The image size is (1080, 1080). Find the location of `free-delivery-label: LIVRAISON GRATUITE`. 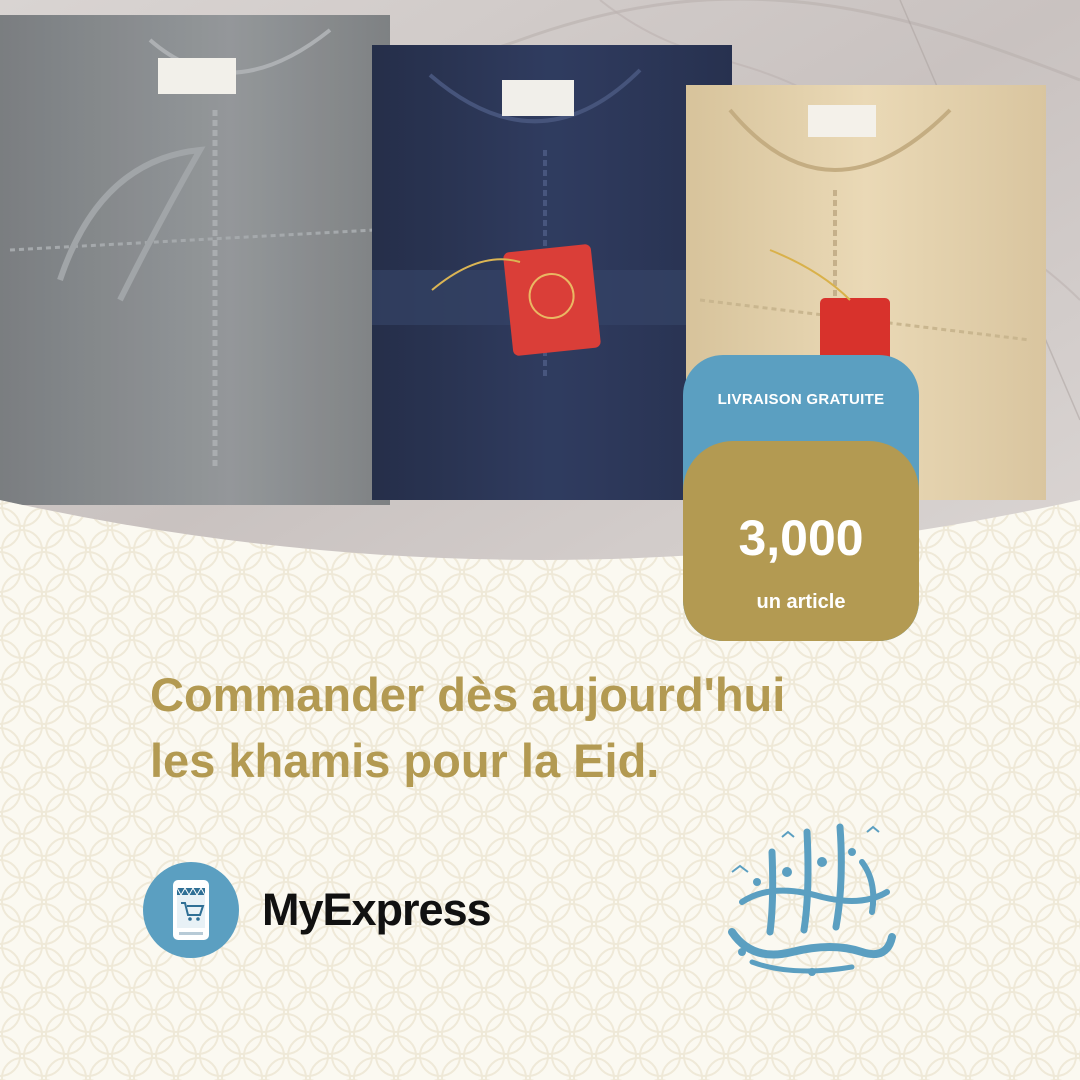

free-delivery-label: LIVRAISON GRATUITE is located at coordinates (801, 399).